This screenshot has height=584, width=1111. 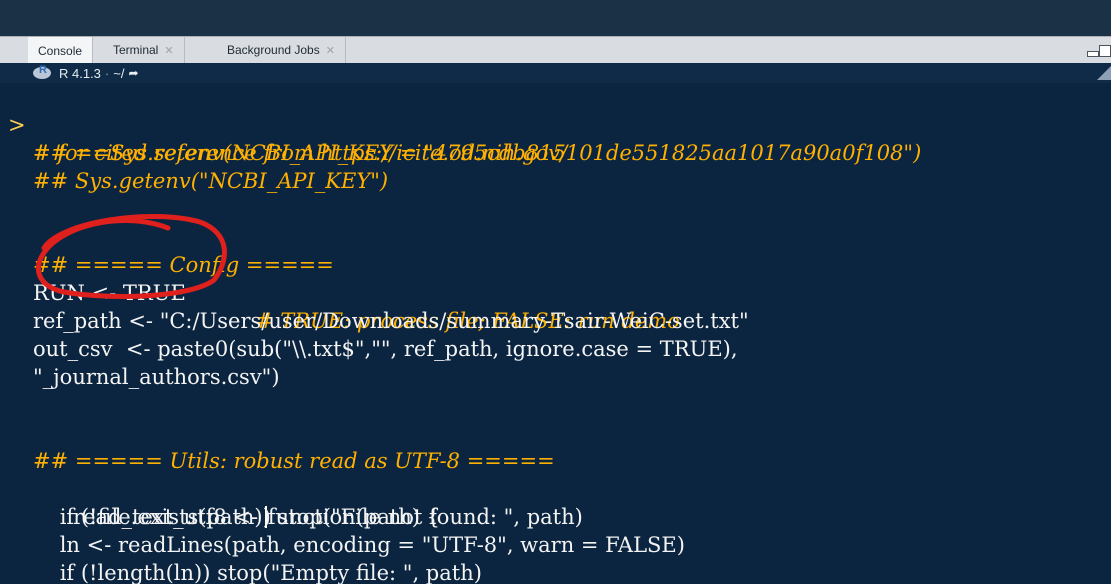 I want to click on console-line: ## Sys.getenv("NCBI_API_KEY"), so click(x=211, y=181).